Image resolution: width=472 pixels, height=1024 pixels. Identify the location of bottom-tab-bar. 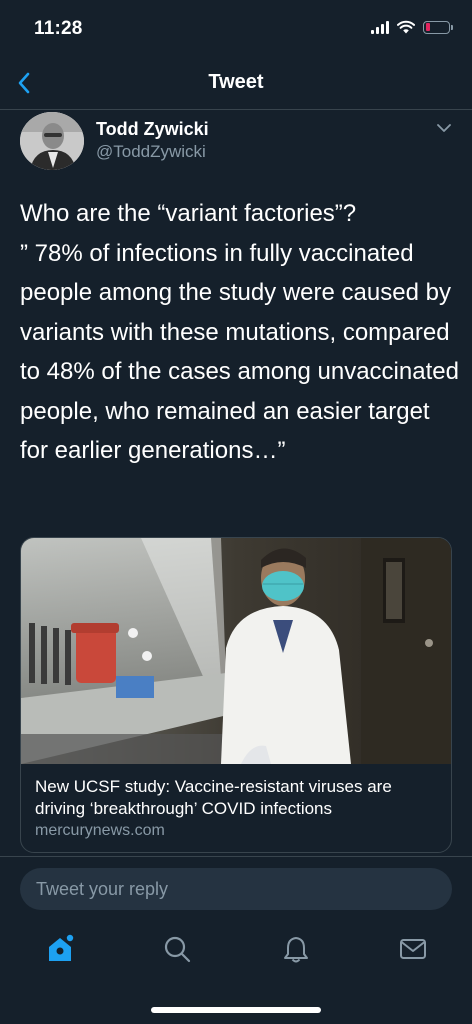
(236, 950).